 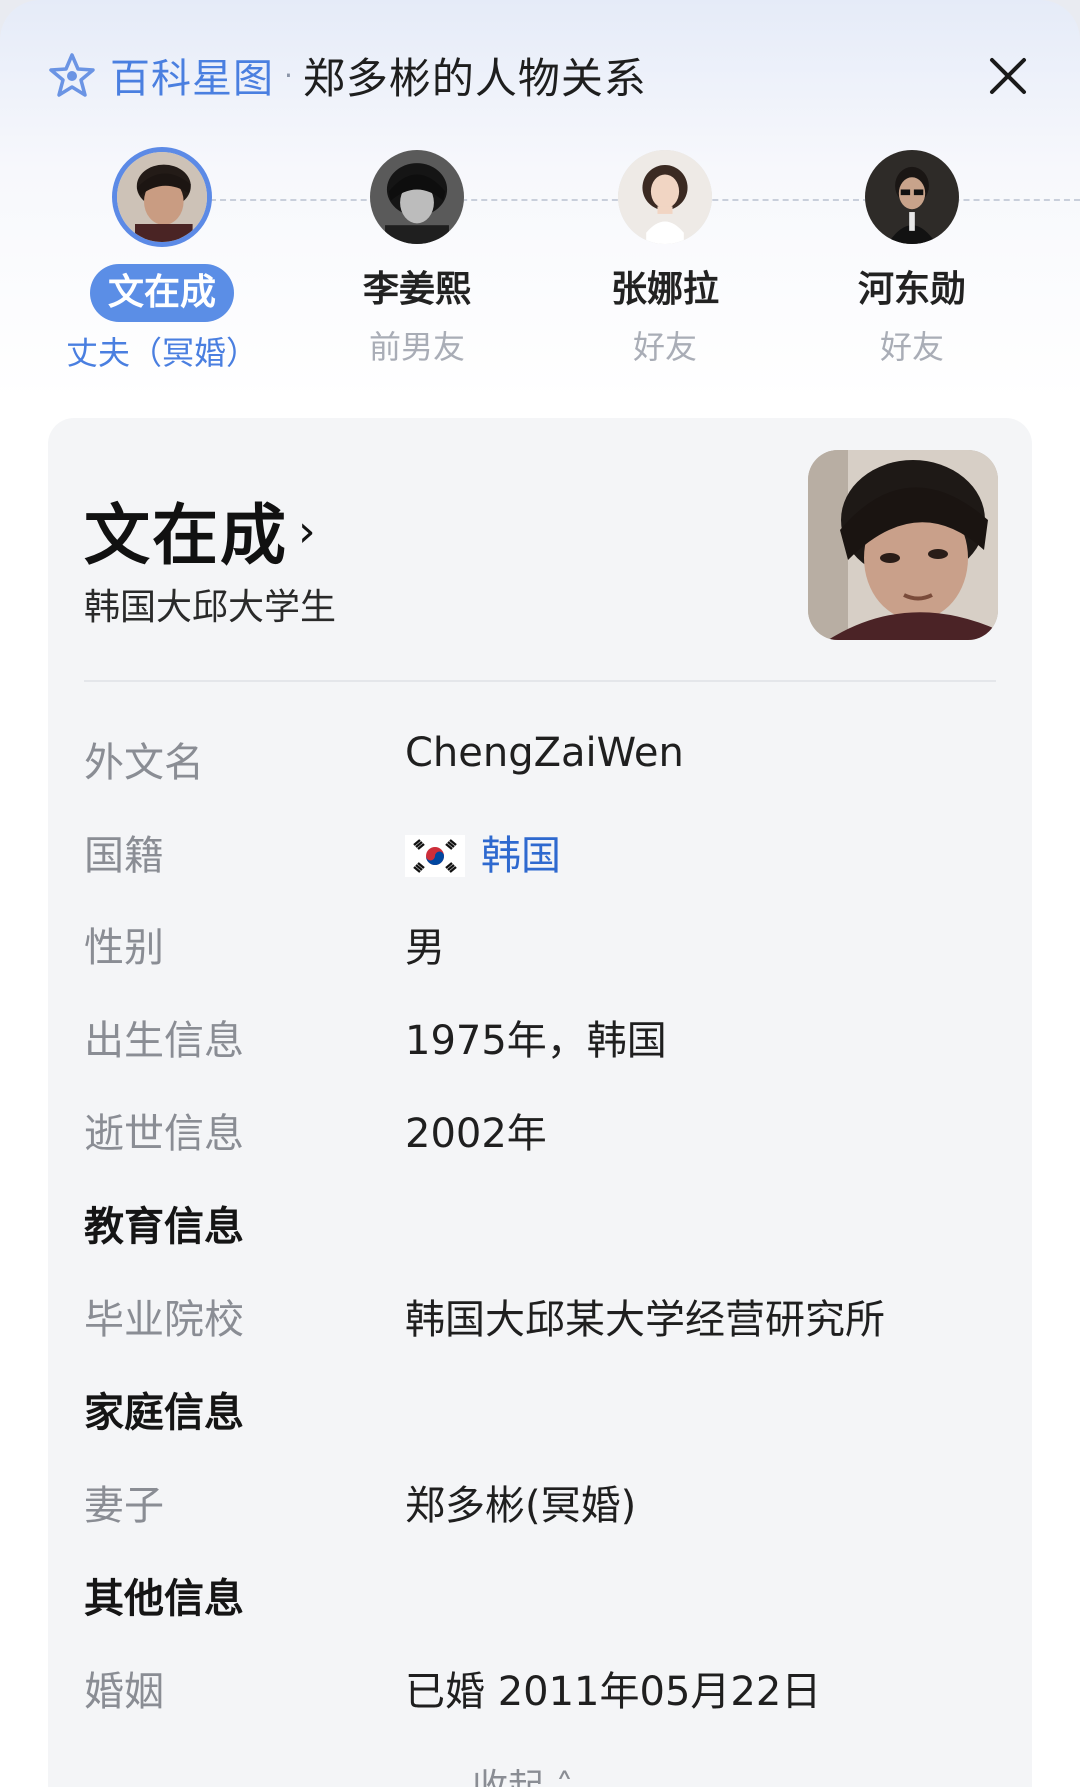 What do you see at coordinates (474, 78) in the screenshot?
I see `page-title: 郑多彬的人物关系` at bounding box center [474, 78].